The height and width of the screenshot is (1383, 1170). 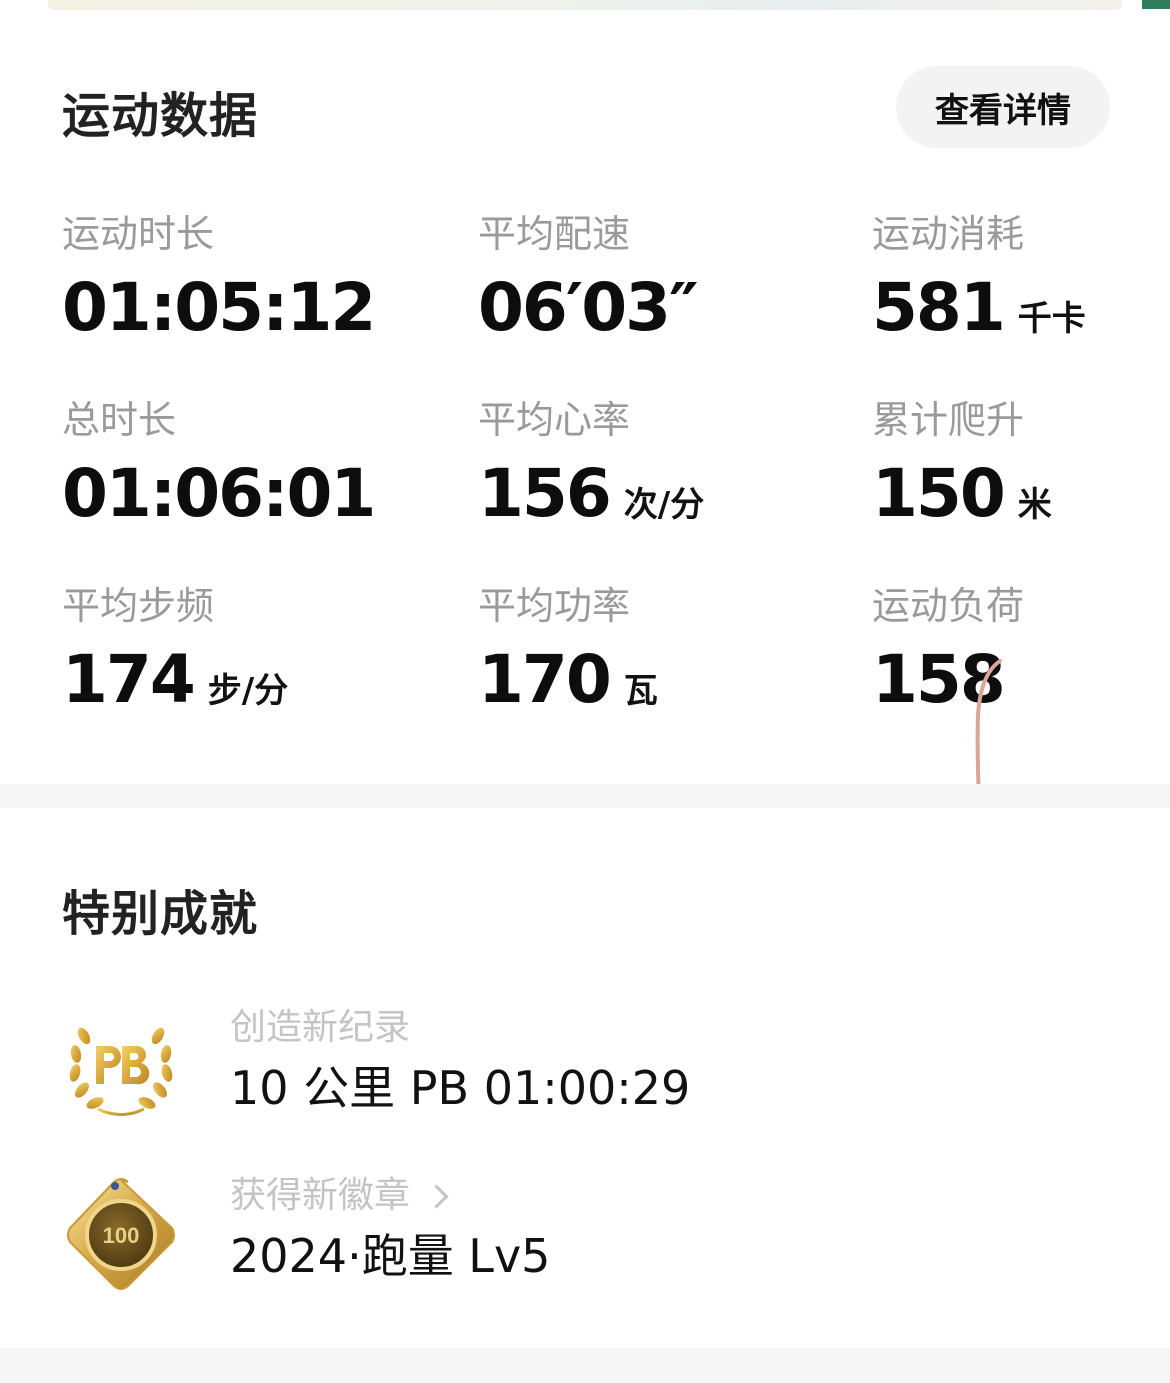 What do you see at coordinates (939, 307) in the screenshot?
I see `stat-value: 581` at bounding box center [939, 307].